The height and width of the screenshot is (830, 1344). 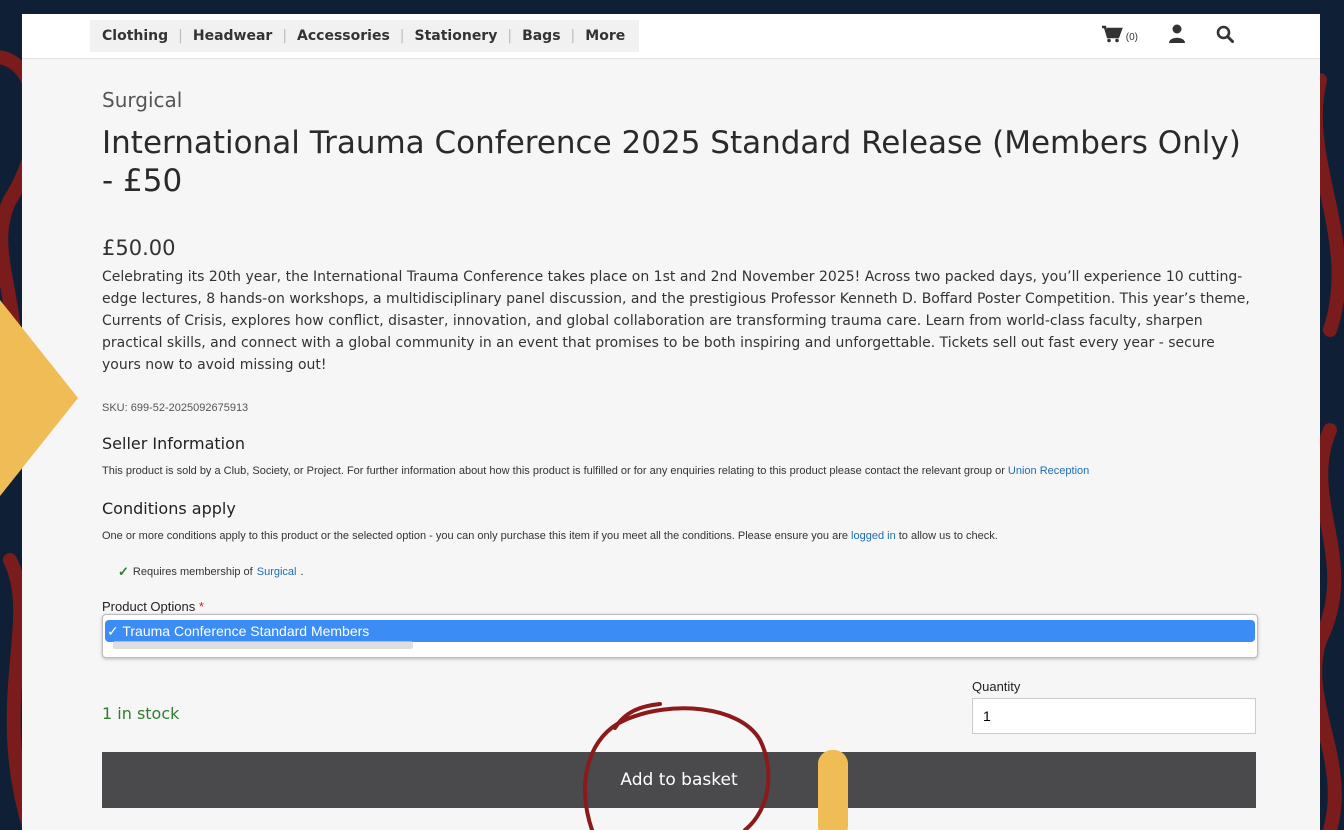 I want to click on product-price: £50.00, so click(x=139, y=248).